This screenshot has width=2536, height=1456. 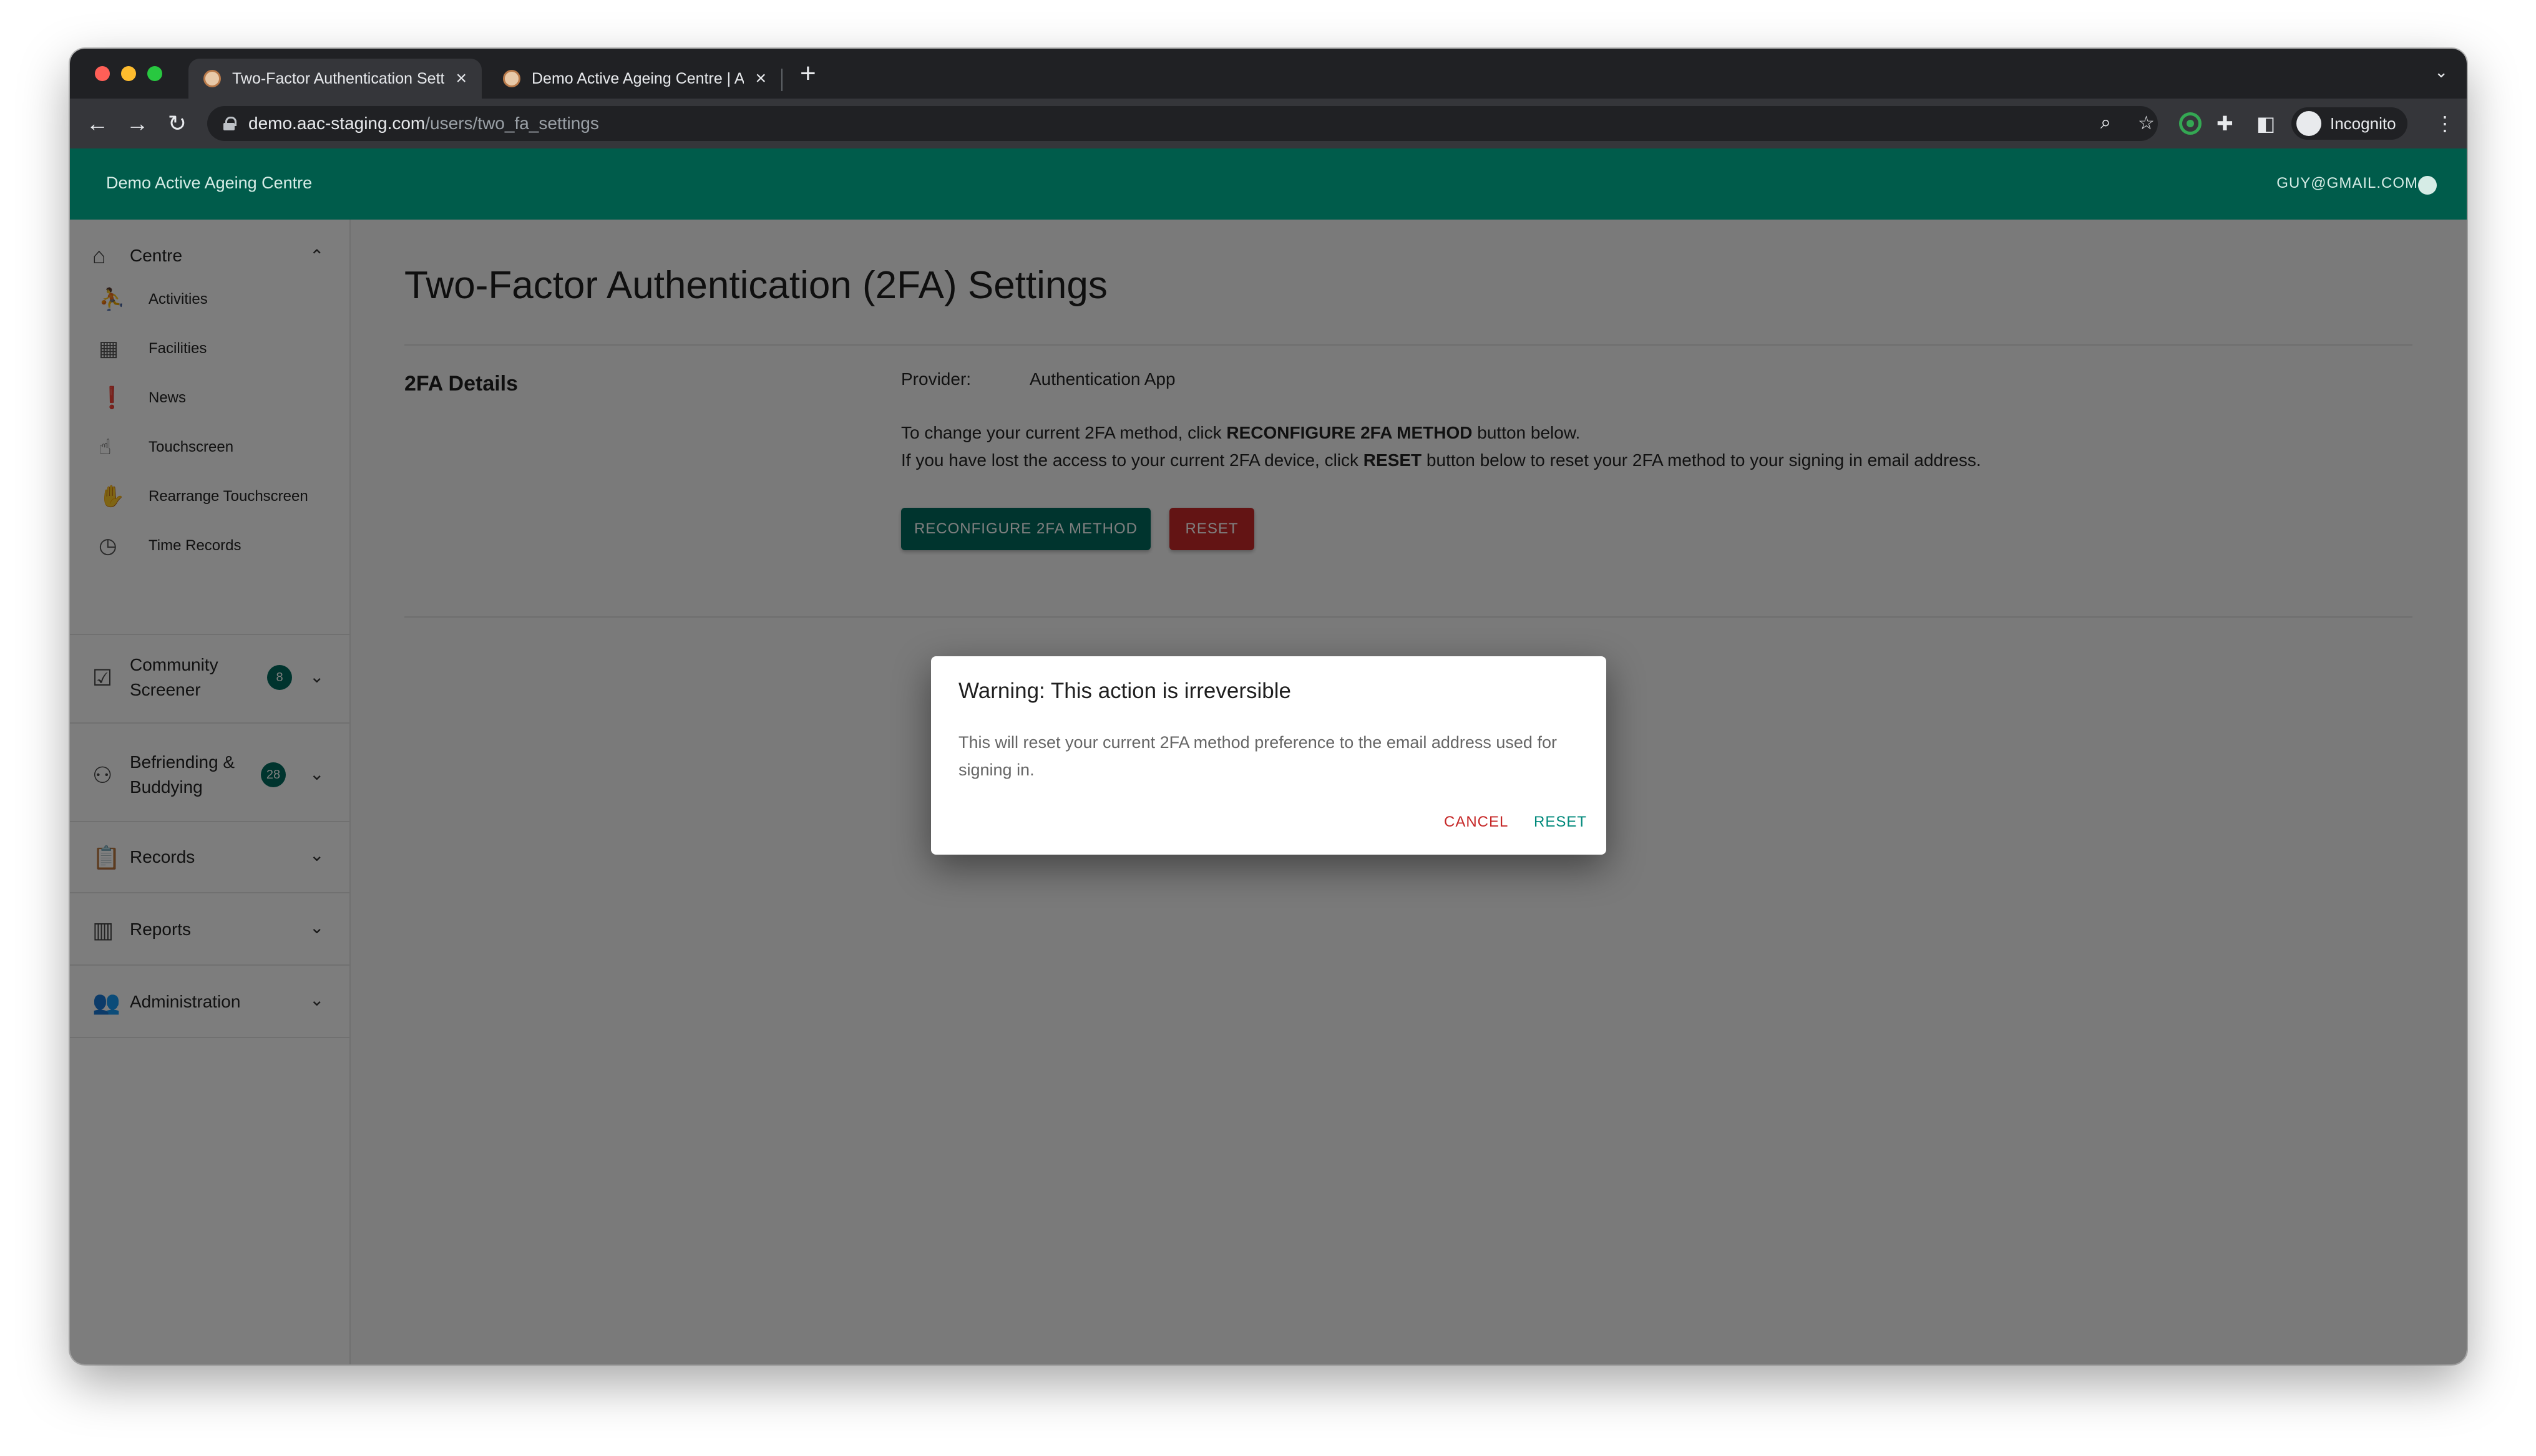 I want to click on incognito-icon, so click(x=2308, y=124).